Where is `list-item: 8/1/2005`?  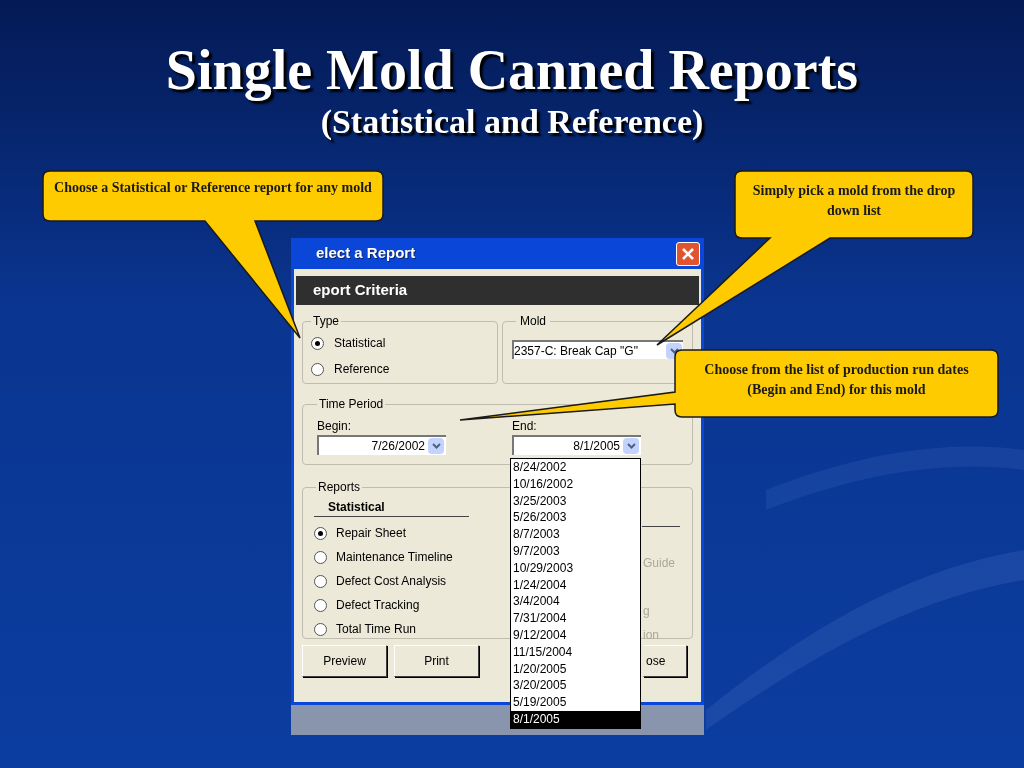
list-item: 8/1/2005 is located at coordinates (575, 719).